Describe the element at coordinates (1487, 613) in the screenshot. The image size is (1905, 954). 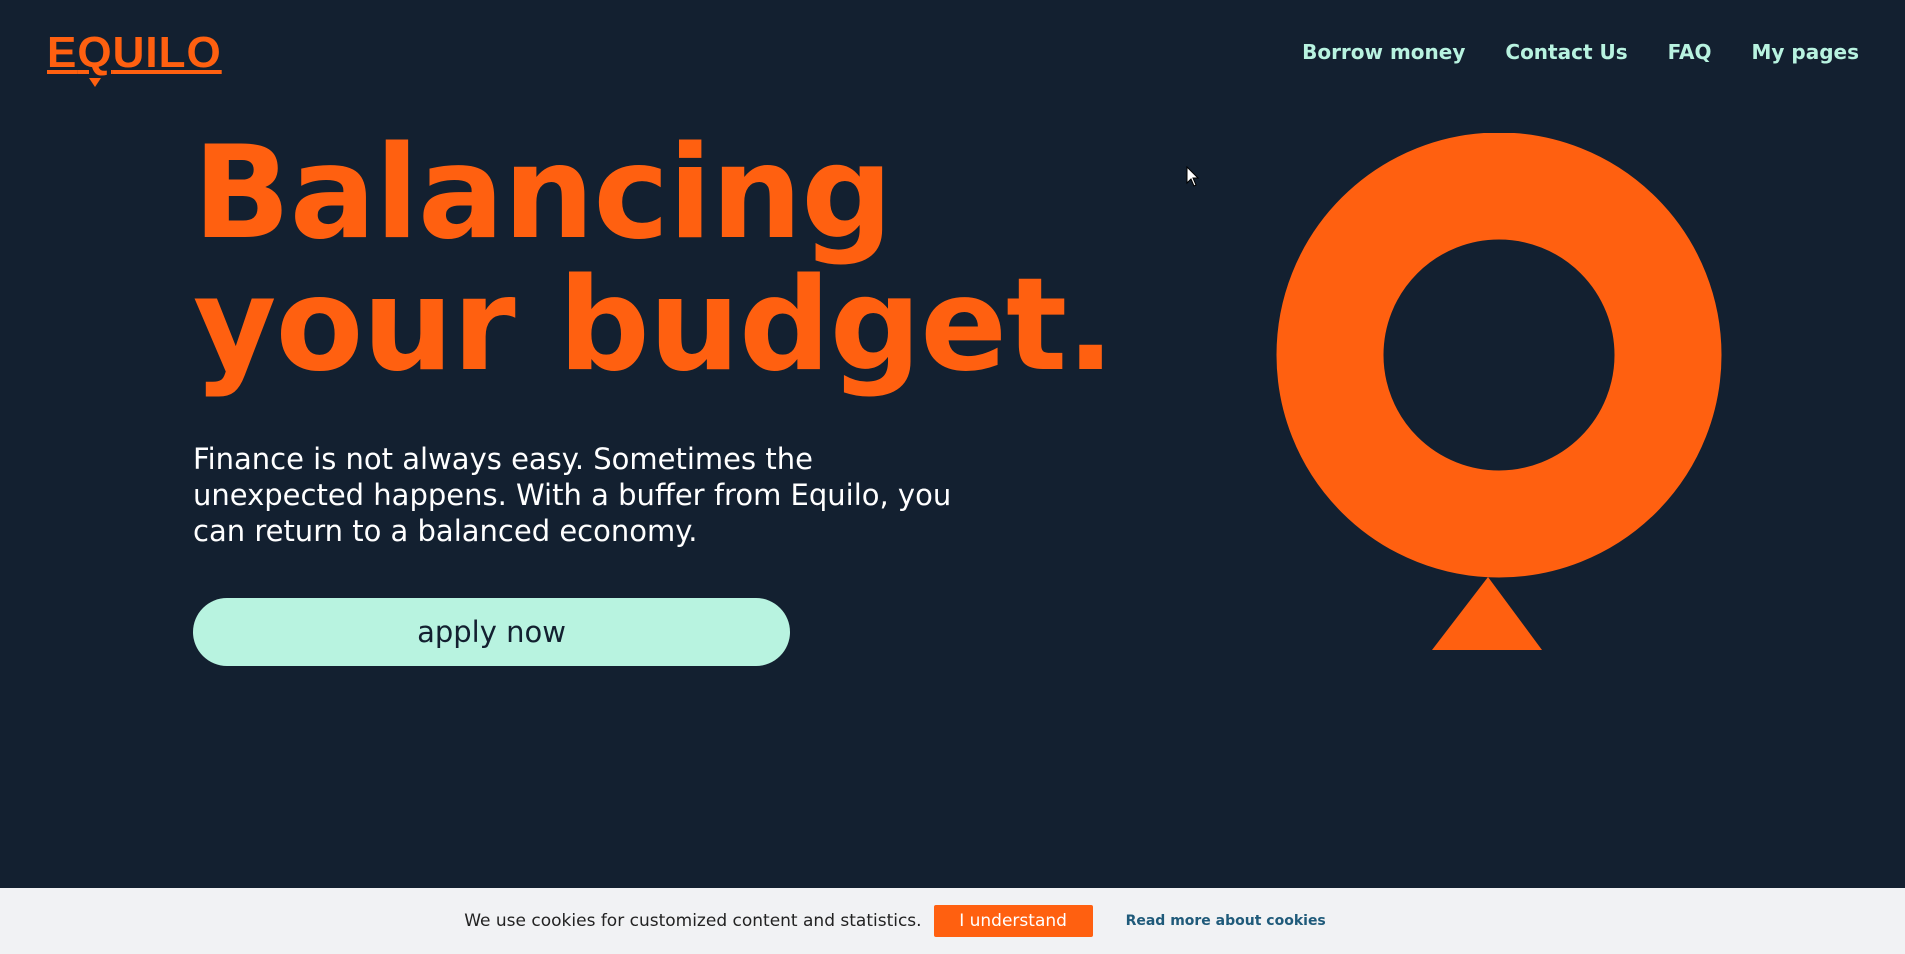
I see `balloon-knot` at that location.